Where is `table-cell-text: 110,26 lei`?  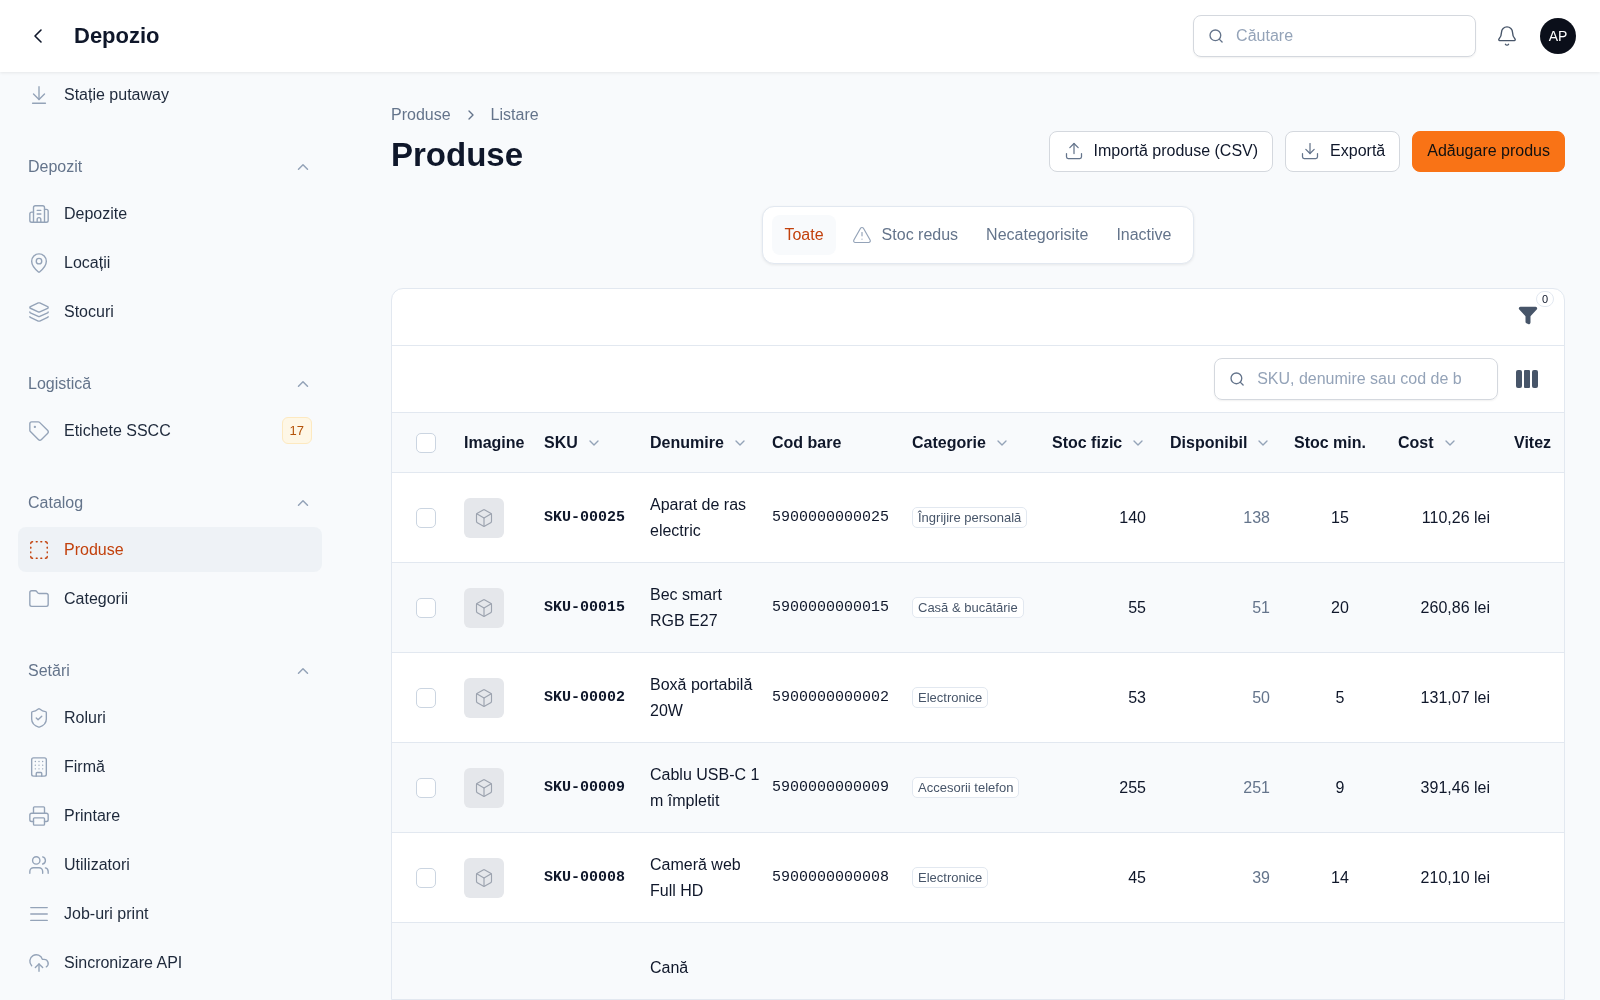 table-cell-text: 110,26 lei is located at coordinates (1455, 517).